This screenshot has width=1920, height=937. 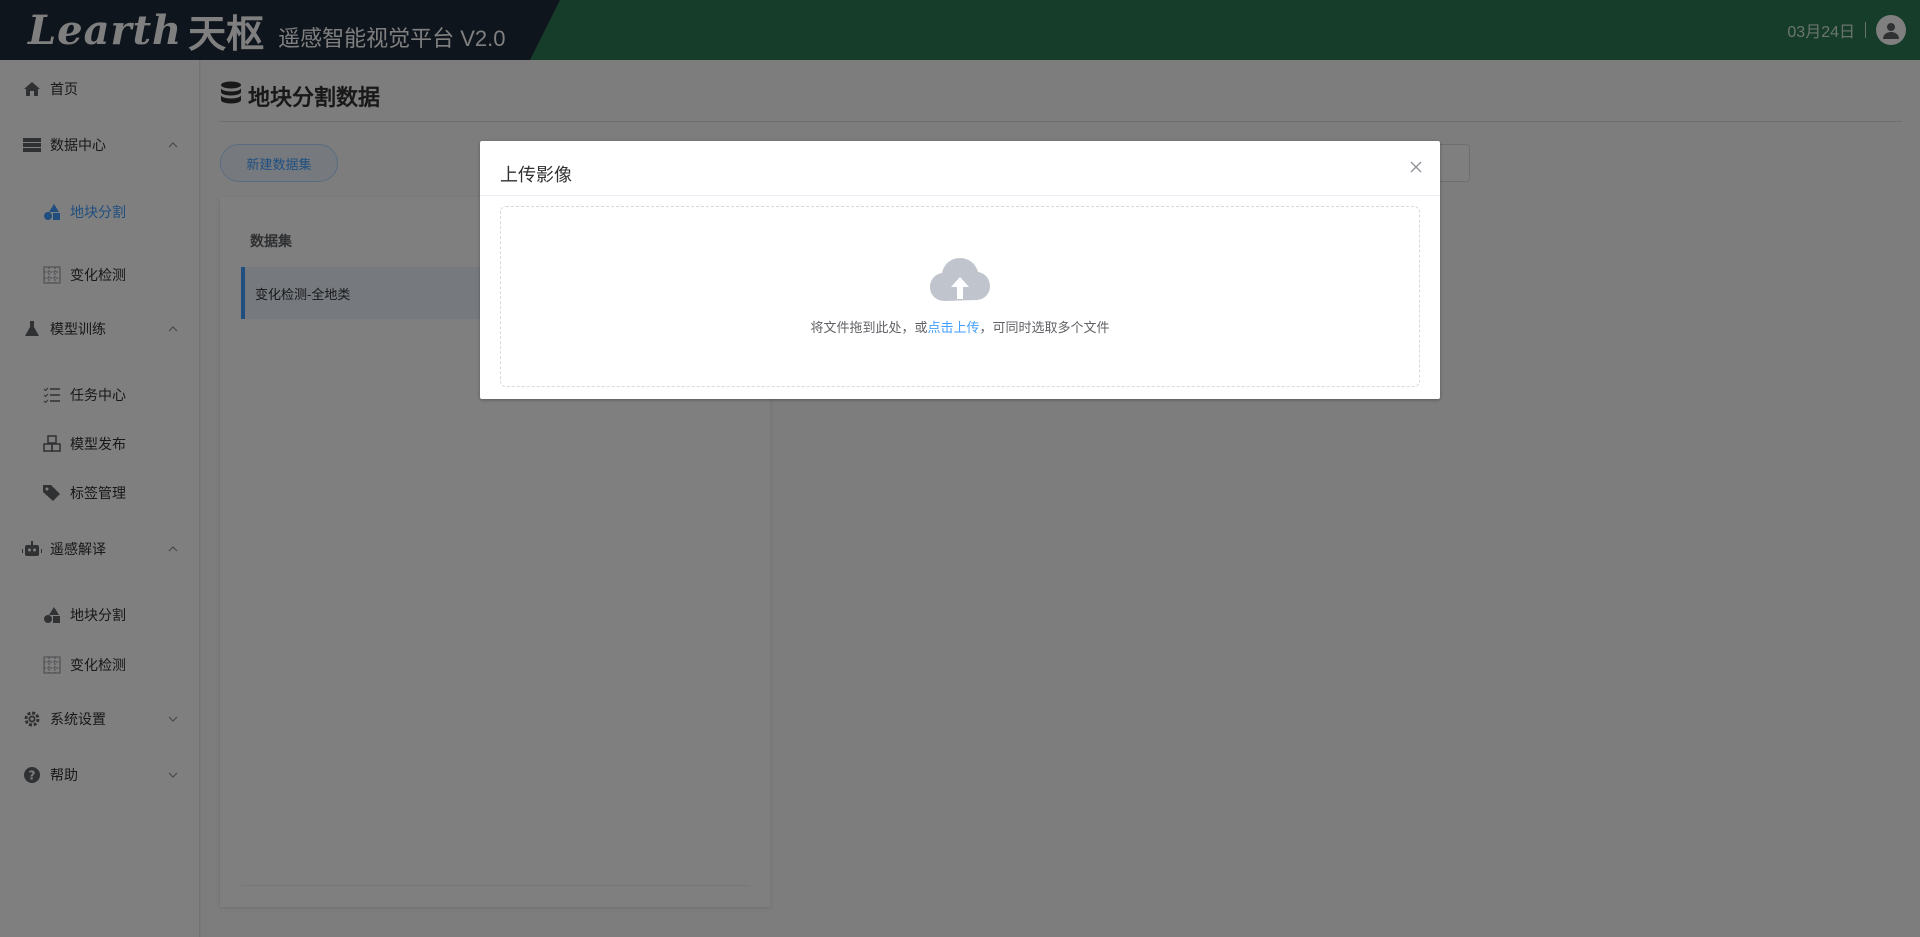 What do you see at coordinates (960, 195) in the screenshot?
I see `dialog-divider` at bounding box center [960, 195].